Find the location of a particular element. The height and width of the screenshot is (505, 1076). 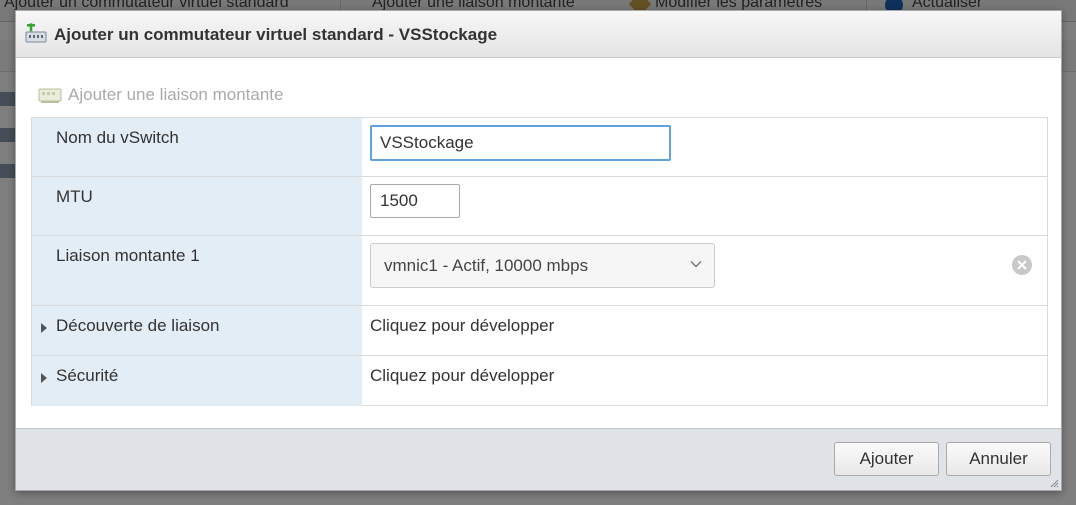

form-row-mtu: MTU is located at coordinates (539, 206).